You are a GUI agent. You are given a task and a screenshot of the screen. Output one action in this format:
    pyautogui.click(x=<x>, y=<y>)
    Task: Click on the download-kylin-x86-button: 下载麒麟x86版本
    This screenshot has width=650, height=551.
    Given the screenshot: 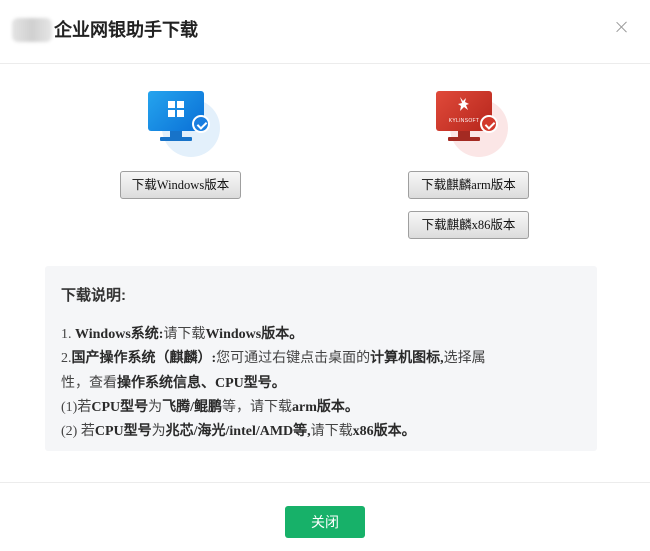 What is the action you would take?
    pyautogui.click(x=468, y=225)
    